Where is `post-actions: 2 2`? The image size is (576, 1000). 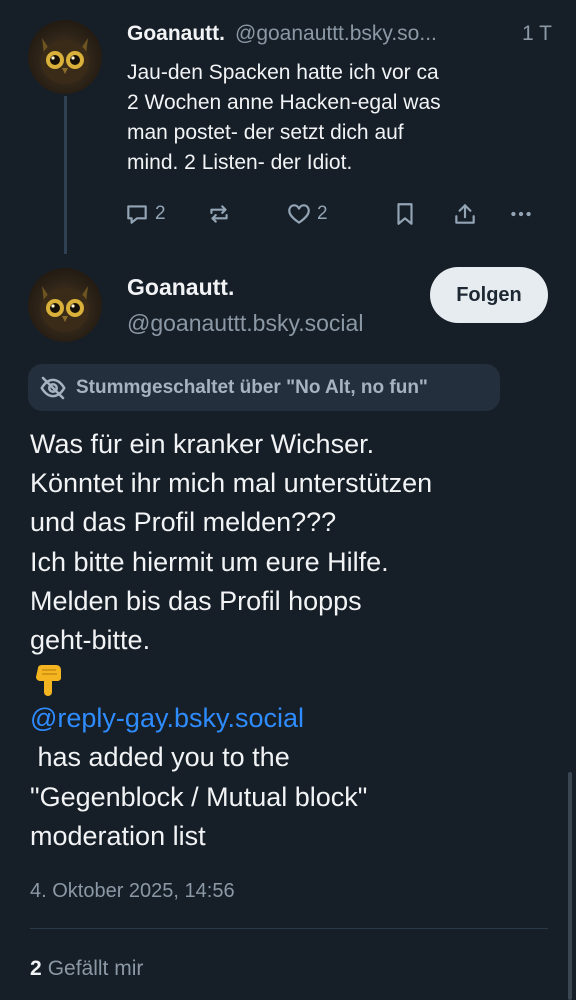 post-actions: 2 2 is located at coordinates (334, 214).